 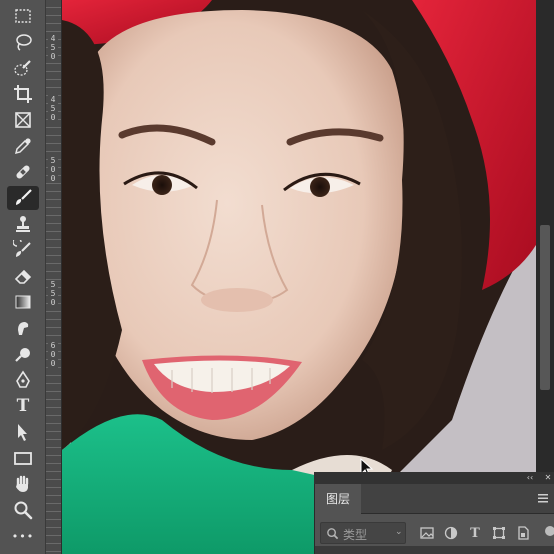 I want to click on adjustment-icon, so click(x=451, y=533).